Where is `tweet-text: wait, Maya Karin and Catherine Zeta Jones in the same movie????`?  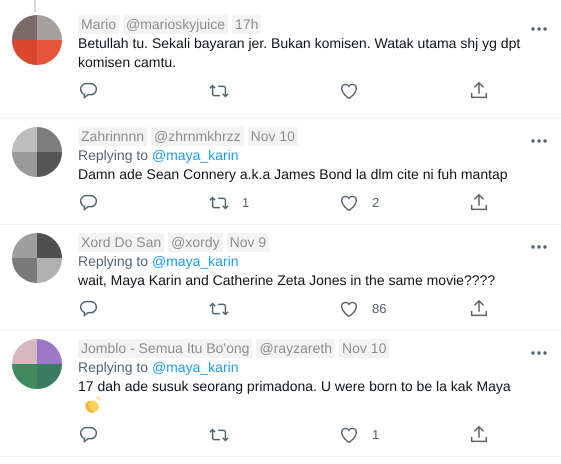
tweet-text: wait, Maya Karin and Catherine Zeta Jones in the same movie???? is located at coordinates (287, 280).